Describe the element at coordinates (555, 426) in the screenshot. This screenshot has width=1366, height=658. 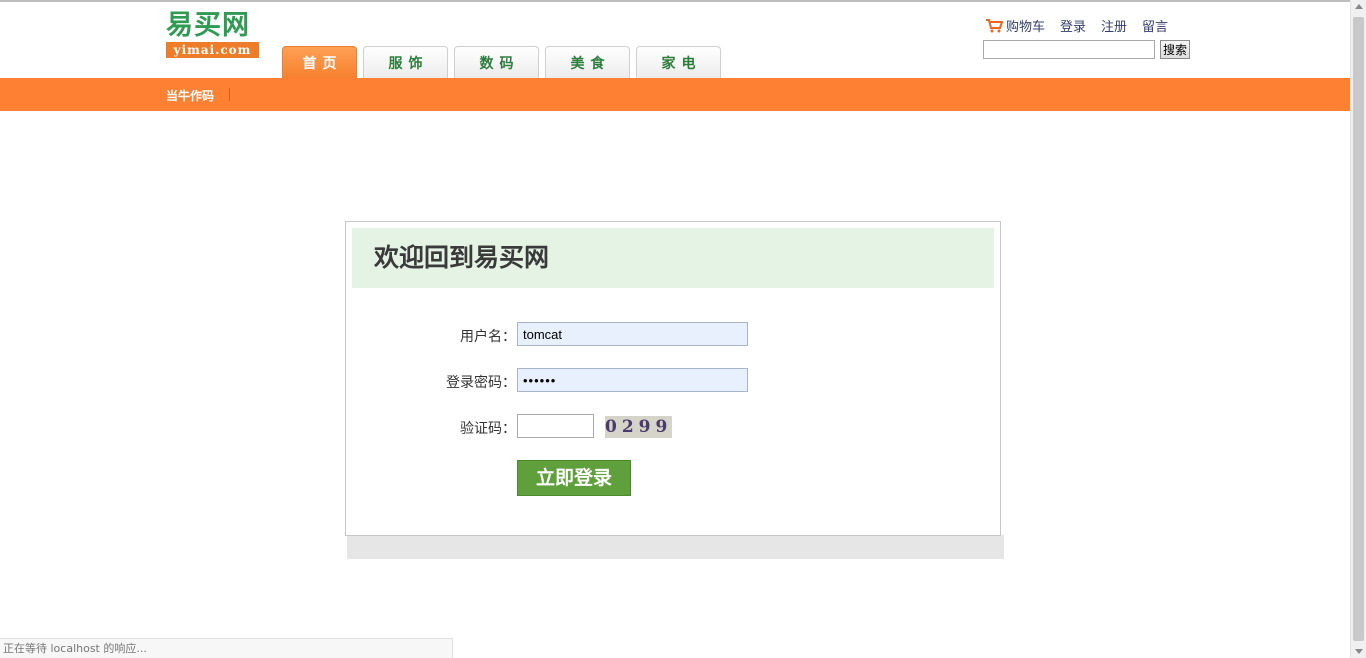
I see `captcha-input` at that location.